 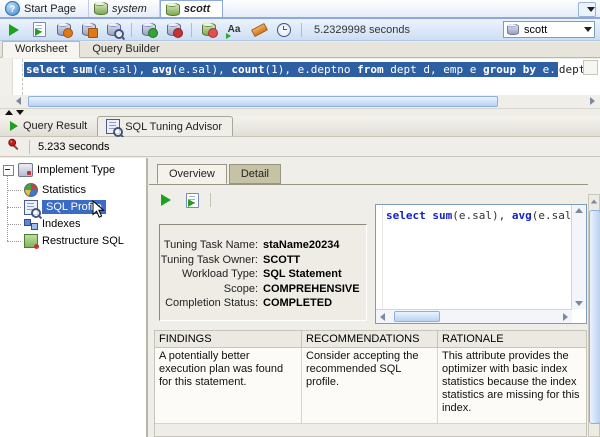 What do you see at coordinates (481, 264) in the screenshot?
I see `sql-preview-box: select sum(e.sal), avg(e.sal` at bounding box center [481, 264].